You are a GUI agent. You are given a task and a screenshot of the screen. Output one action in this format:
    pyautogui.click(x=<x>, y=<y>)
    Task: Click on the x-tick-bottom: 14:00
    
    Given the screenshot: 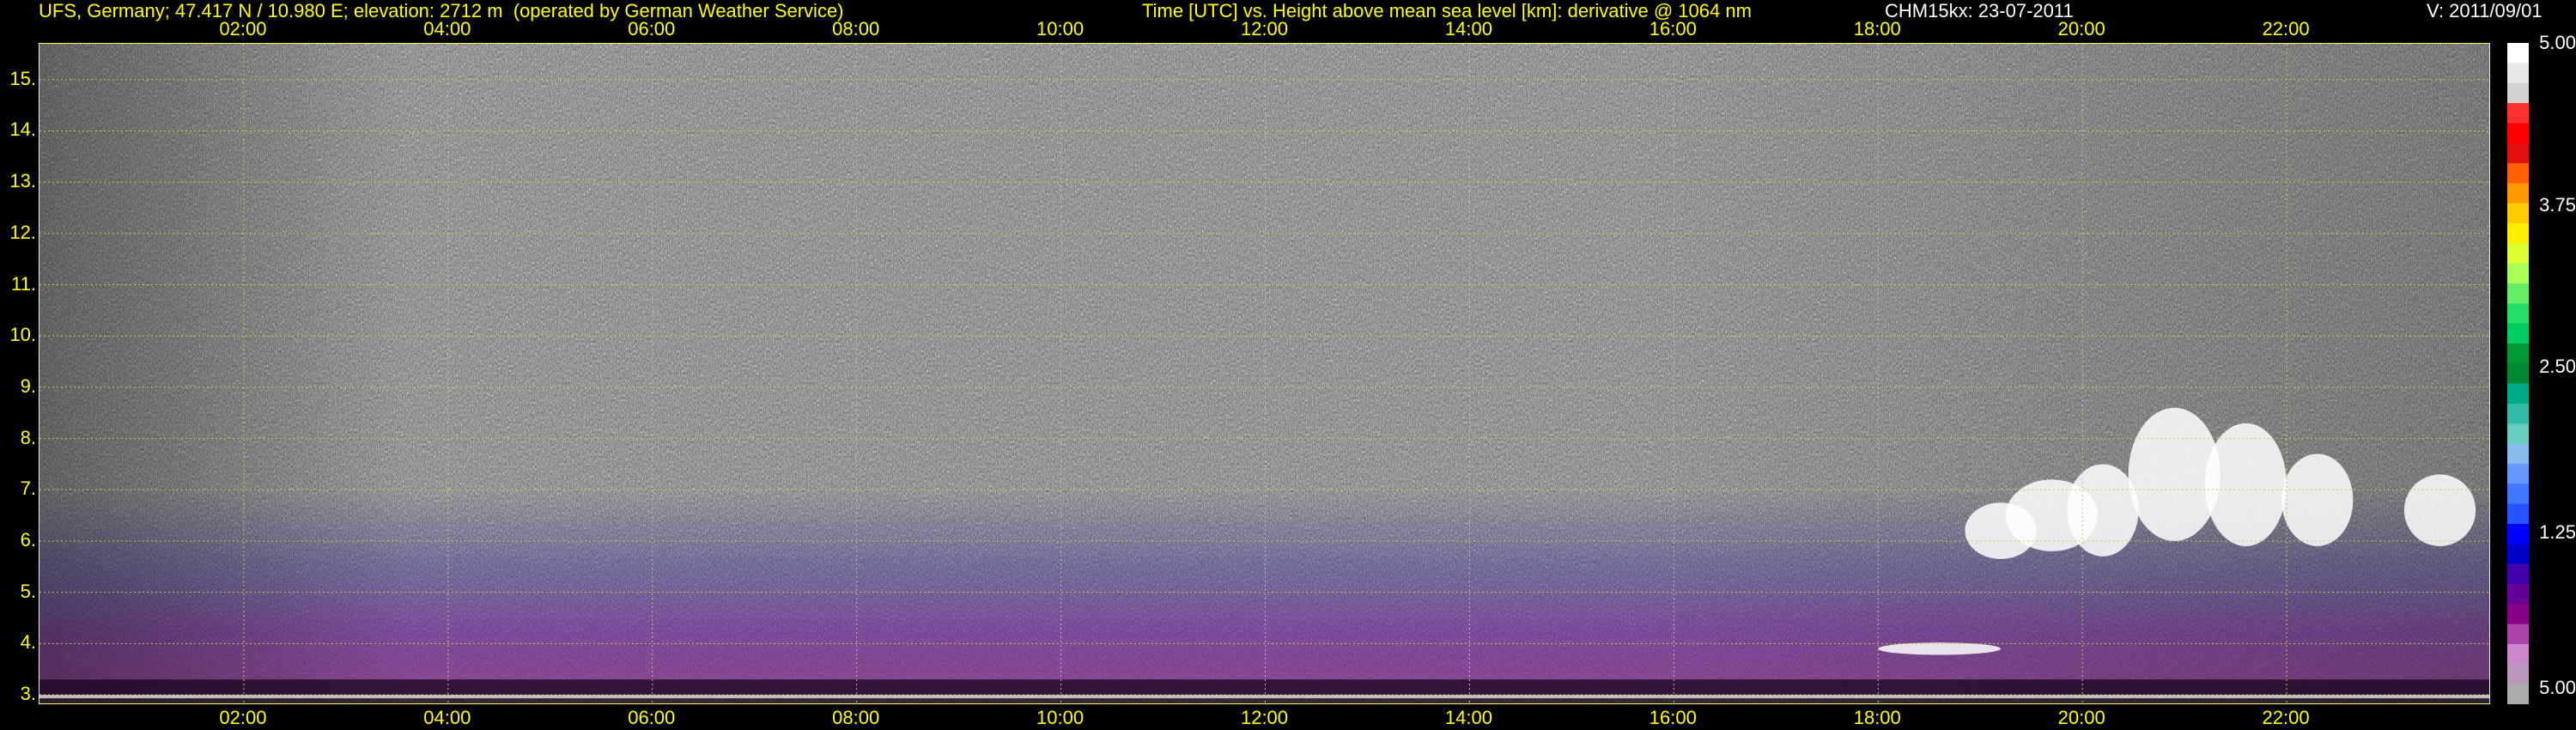 What is the action you would take?
    pyautogui.click(x=1468, y=717)
    